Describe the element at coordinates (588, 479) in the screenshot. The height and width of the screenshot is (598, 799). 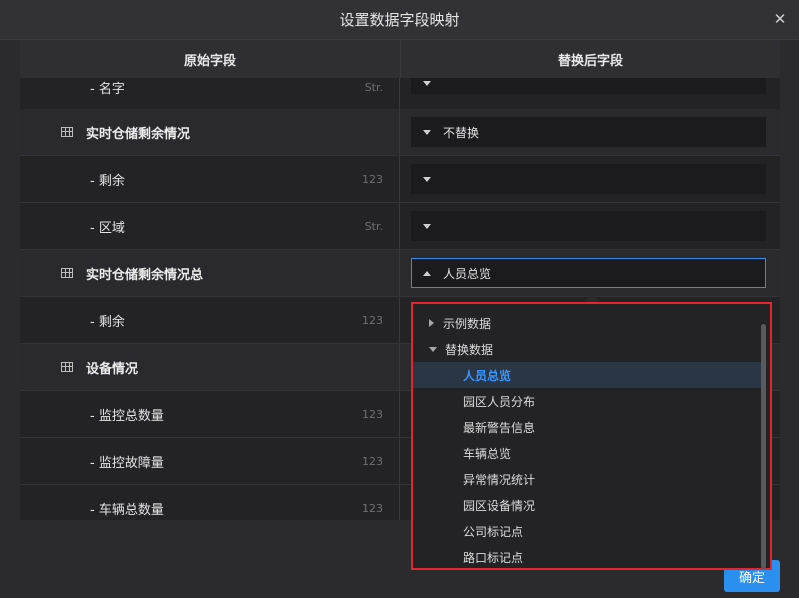
I see `dropdown-option: 异常情况统计` at that location.